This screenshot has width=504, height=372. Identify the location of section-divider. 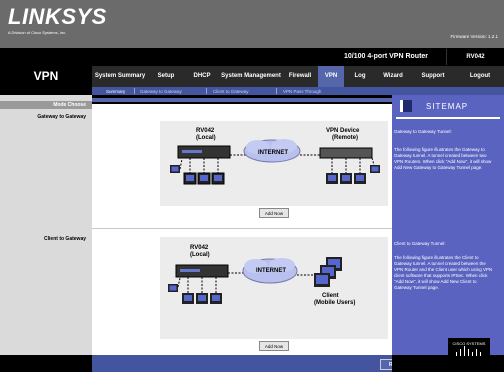
(242, 228).